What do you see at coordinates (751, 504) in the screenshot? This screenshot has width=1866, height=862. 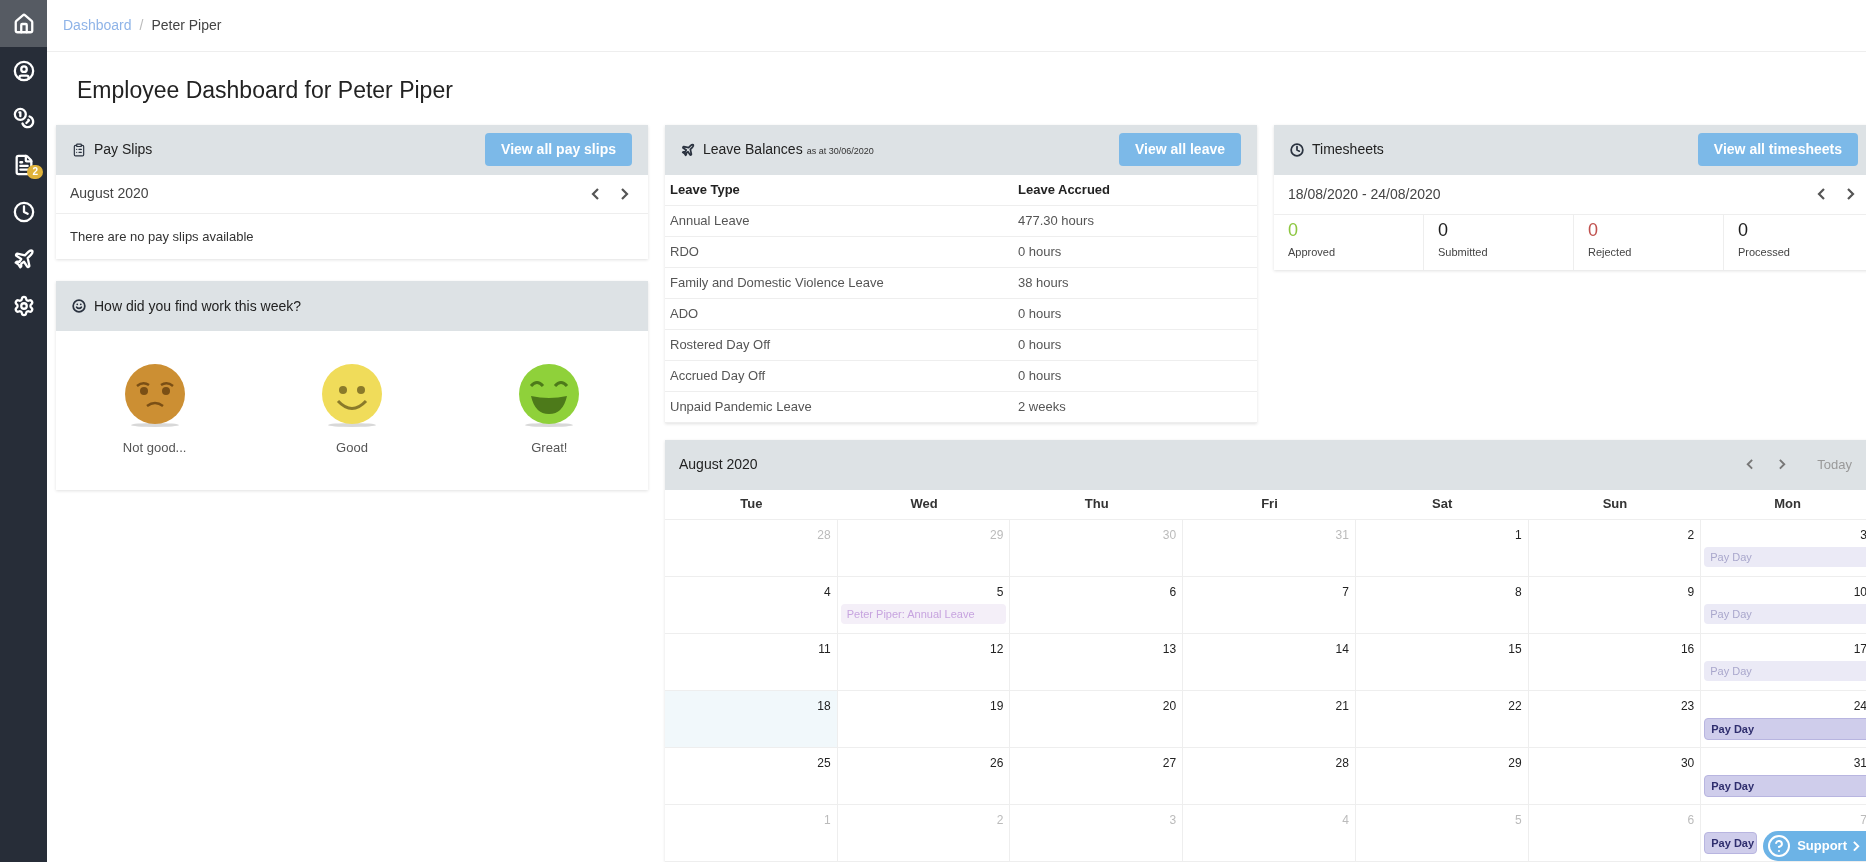 I see `weekday-header: Tue` at bounding box center [751, 504].